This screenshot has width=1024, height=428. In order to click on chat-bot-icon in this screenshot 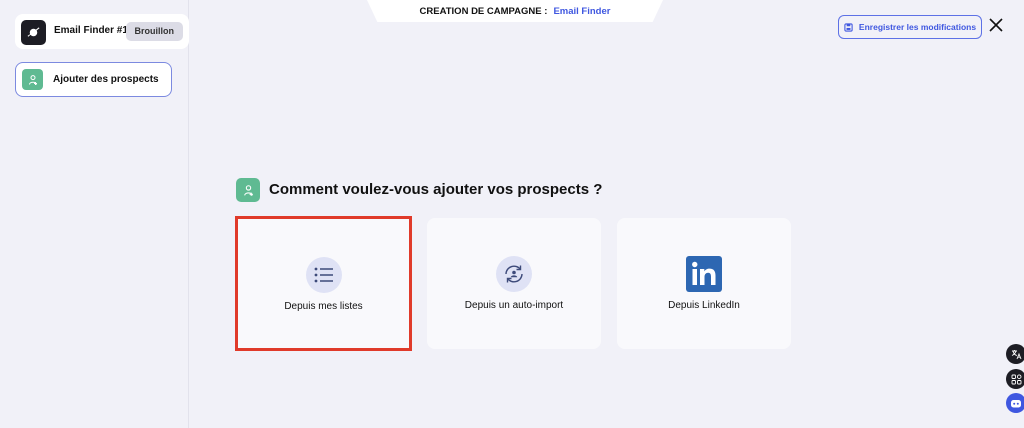, I will do `click(1015, 403)`.